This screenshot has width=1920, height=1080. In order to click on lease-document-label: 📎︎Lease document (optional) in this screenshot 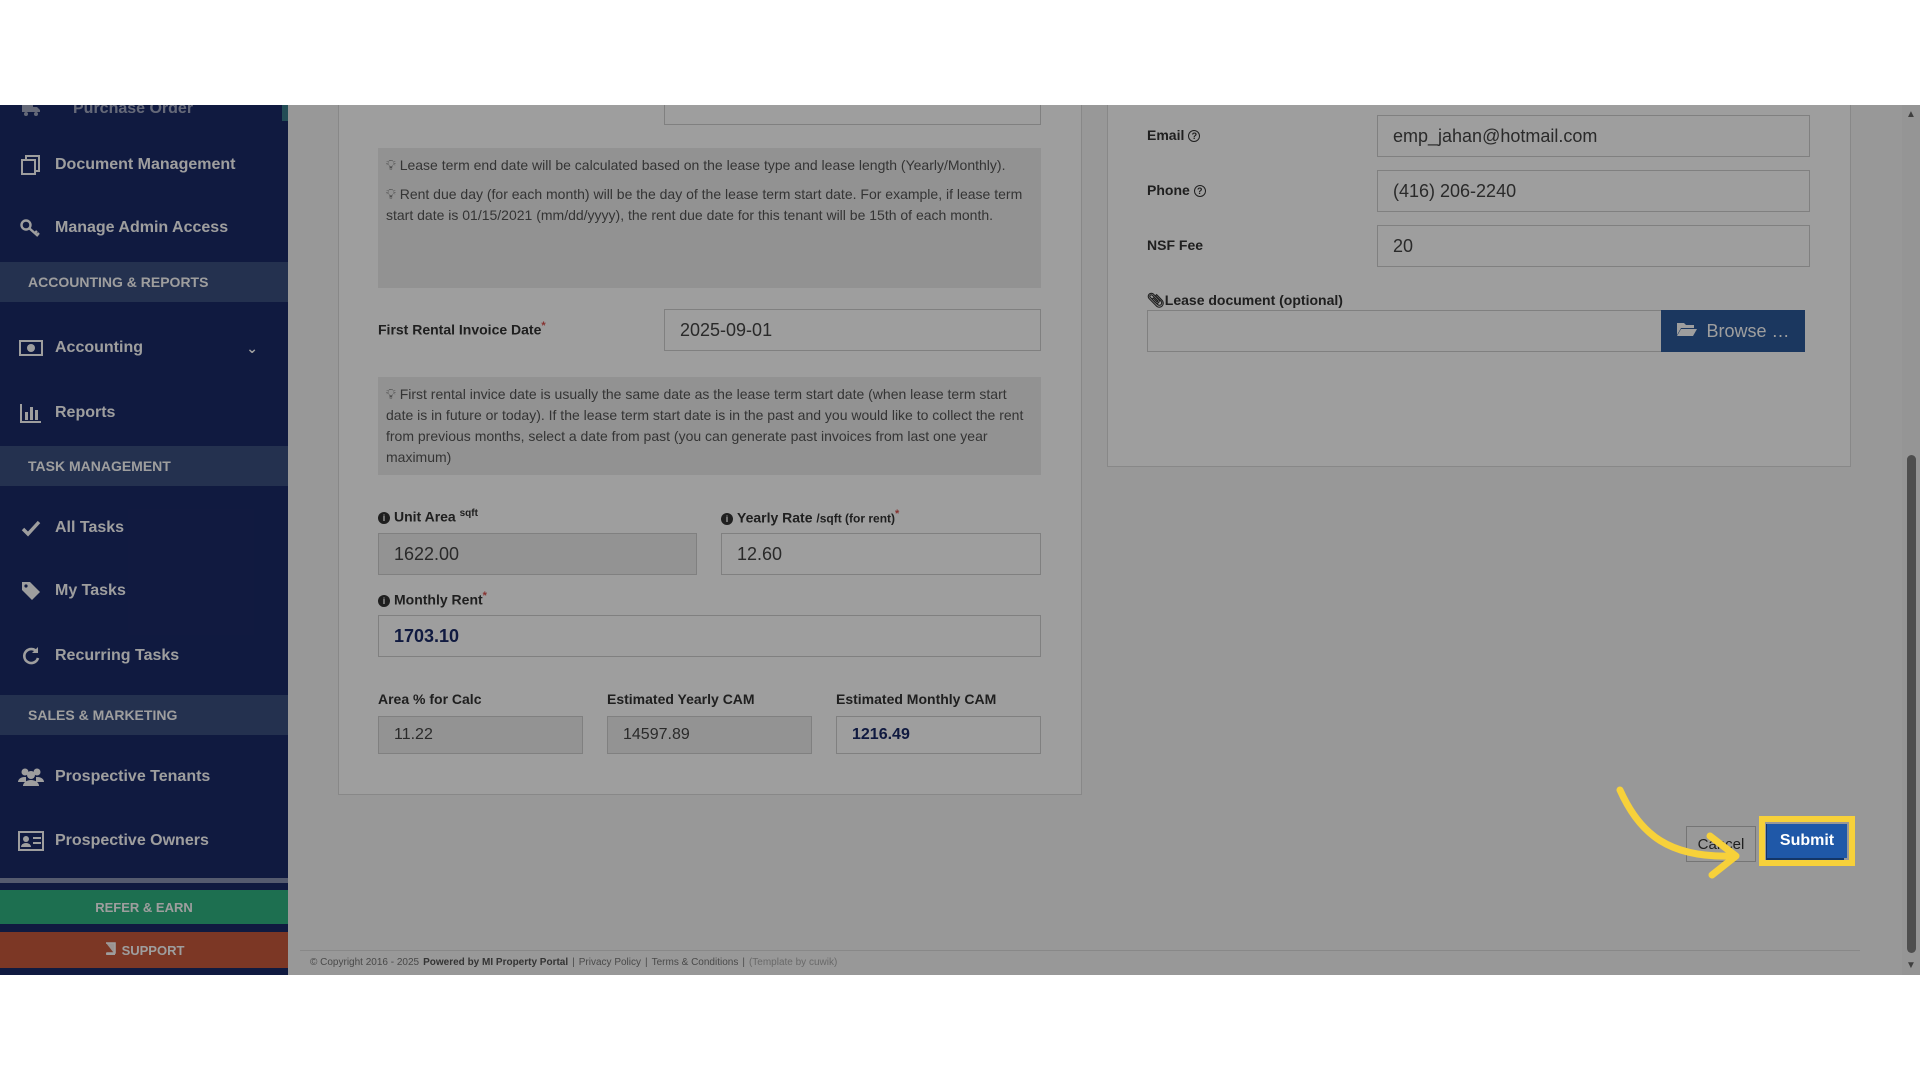, I will do `click(1245, 300)`.